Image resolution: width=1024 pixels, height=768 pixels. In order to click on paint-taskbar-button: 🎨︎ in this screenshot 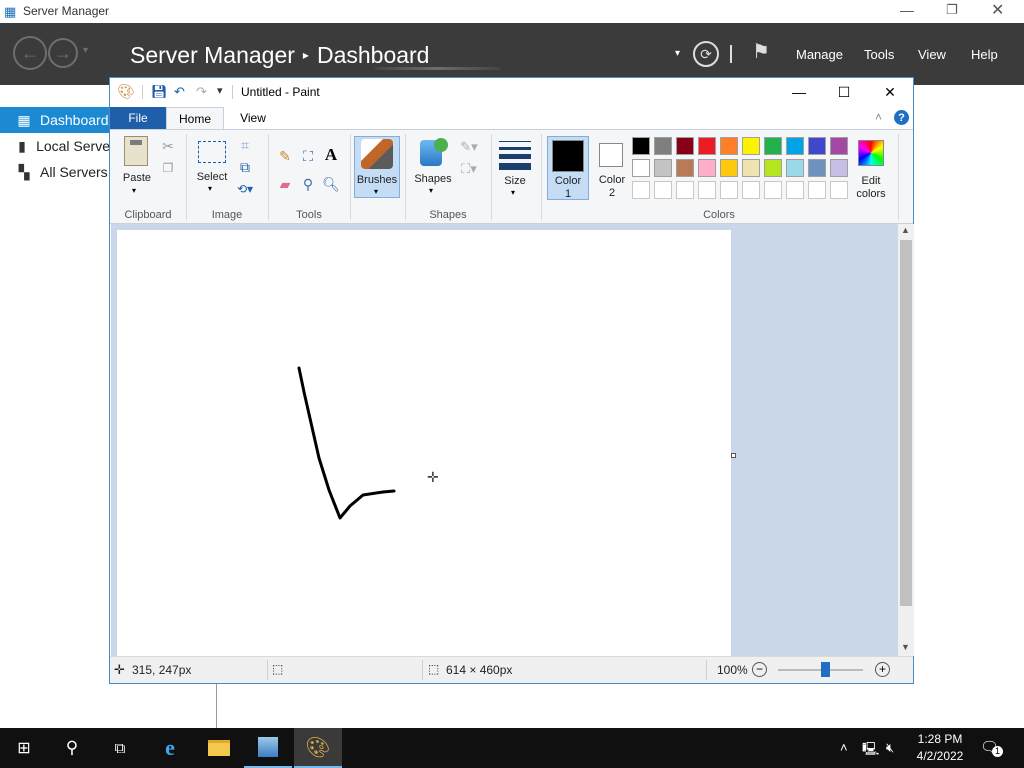, I will do `click(318, 748)`.